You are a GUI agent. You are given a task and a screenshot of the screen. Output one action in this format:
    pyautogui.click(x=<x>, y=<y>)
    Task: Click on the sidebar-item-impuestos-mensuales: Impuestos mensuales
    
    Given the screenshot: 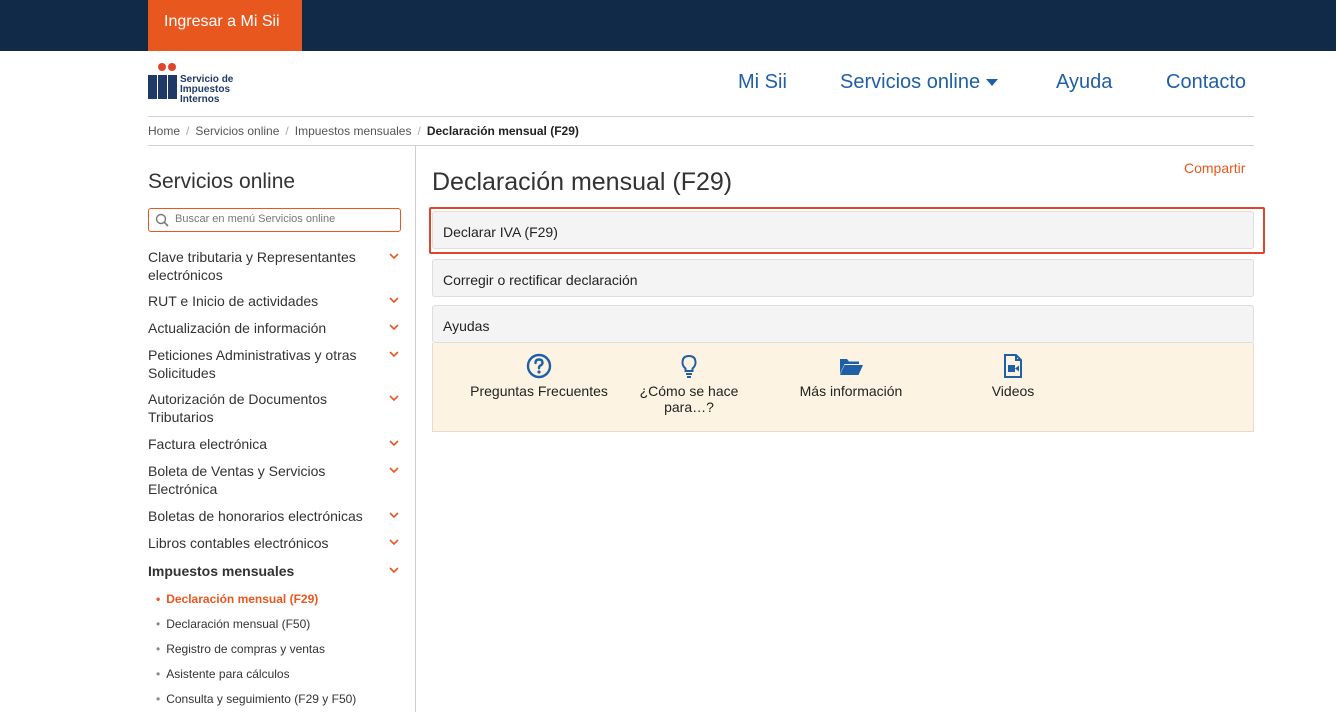 What is the action you would take?
    pyautogui.click(x=278, y=571)
    